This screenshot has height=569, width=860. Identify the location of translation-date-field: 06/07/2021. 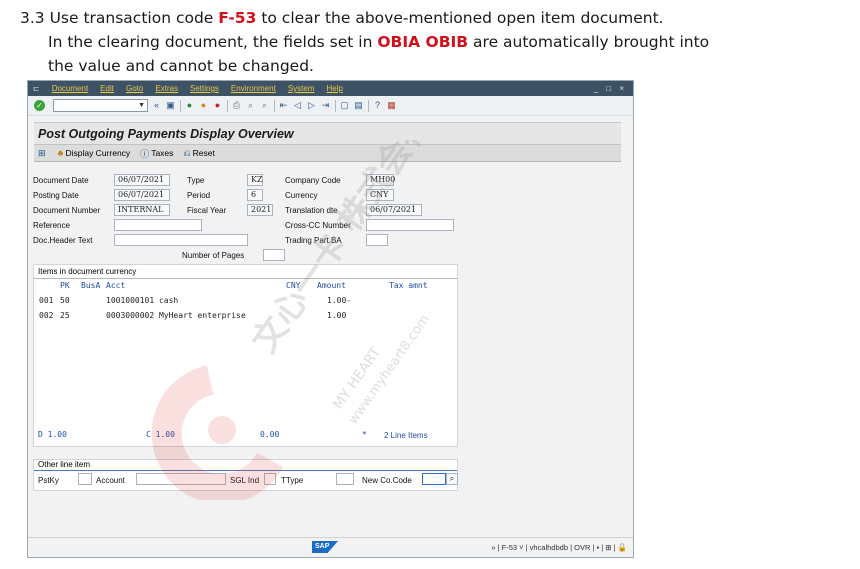
(394, 210).